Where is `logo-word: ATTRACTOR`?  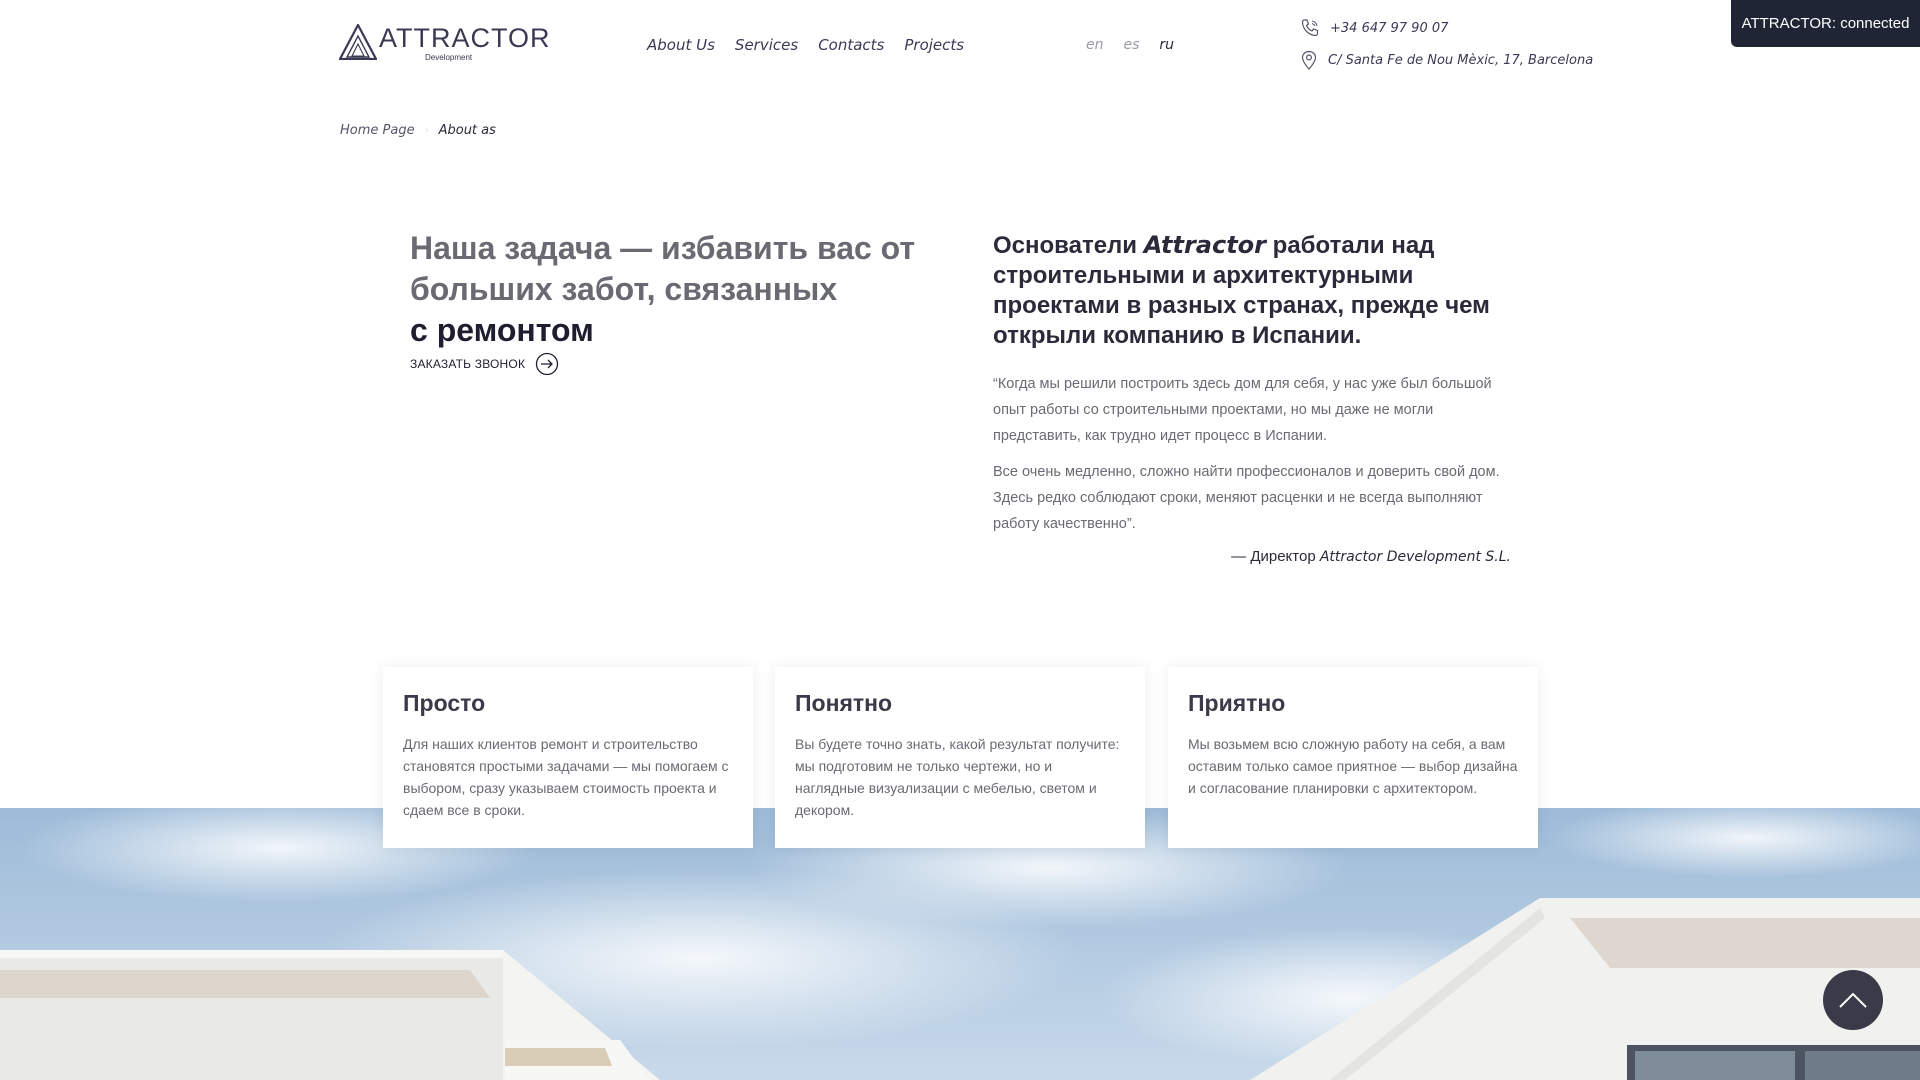 logo-word: ATTRACTOR is located at coordinates (465, 38).